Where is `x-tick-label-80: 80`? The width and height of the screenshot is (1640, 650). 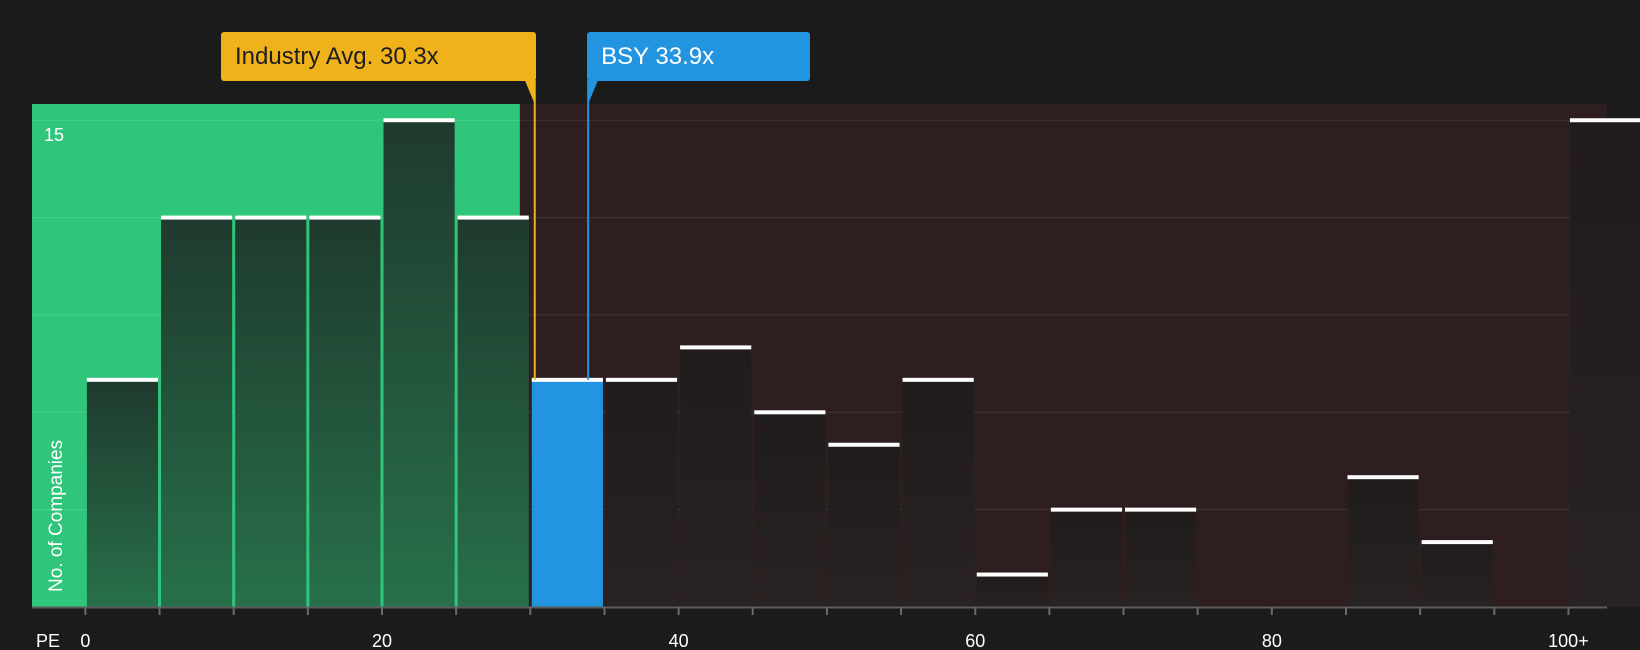
x-tick-label-80: 80 is located at coordinates (1272, 640).